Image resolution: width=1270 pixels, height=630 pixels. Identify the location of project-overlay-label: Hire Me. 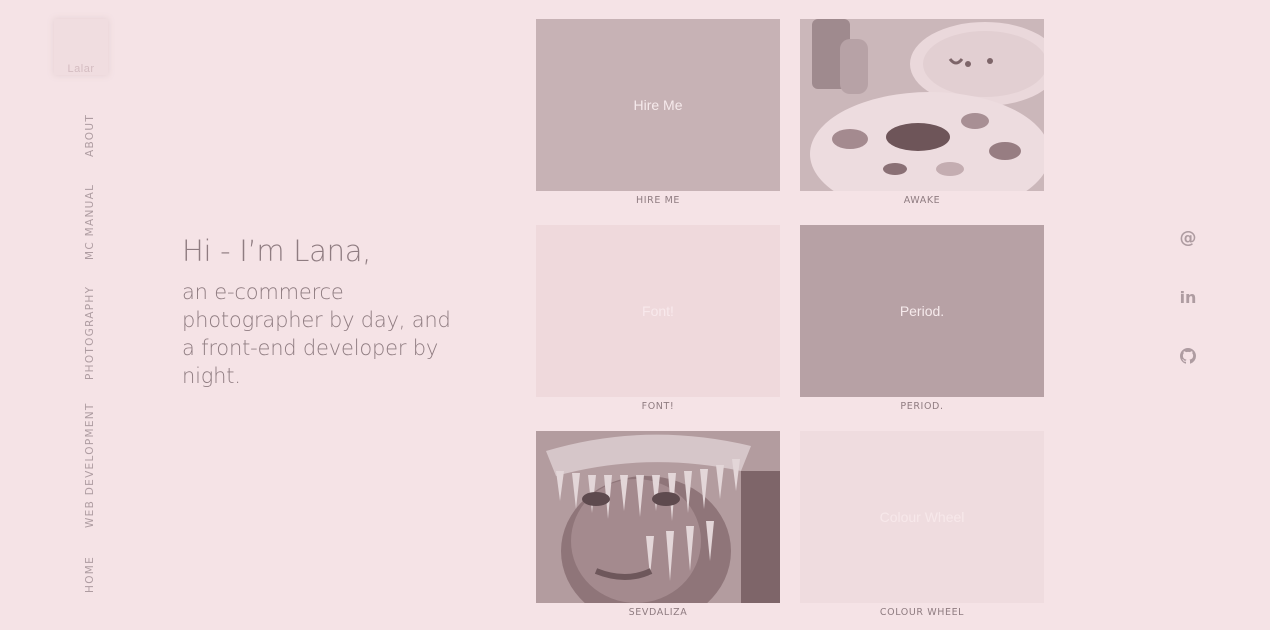
(658, 105).